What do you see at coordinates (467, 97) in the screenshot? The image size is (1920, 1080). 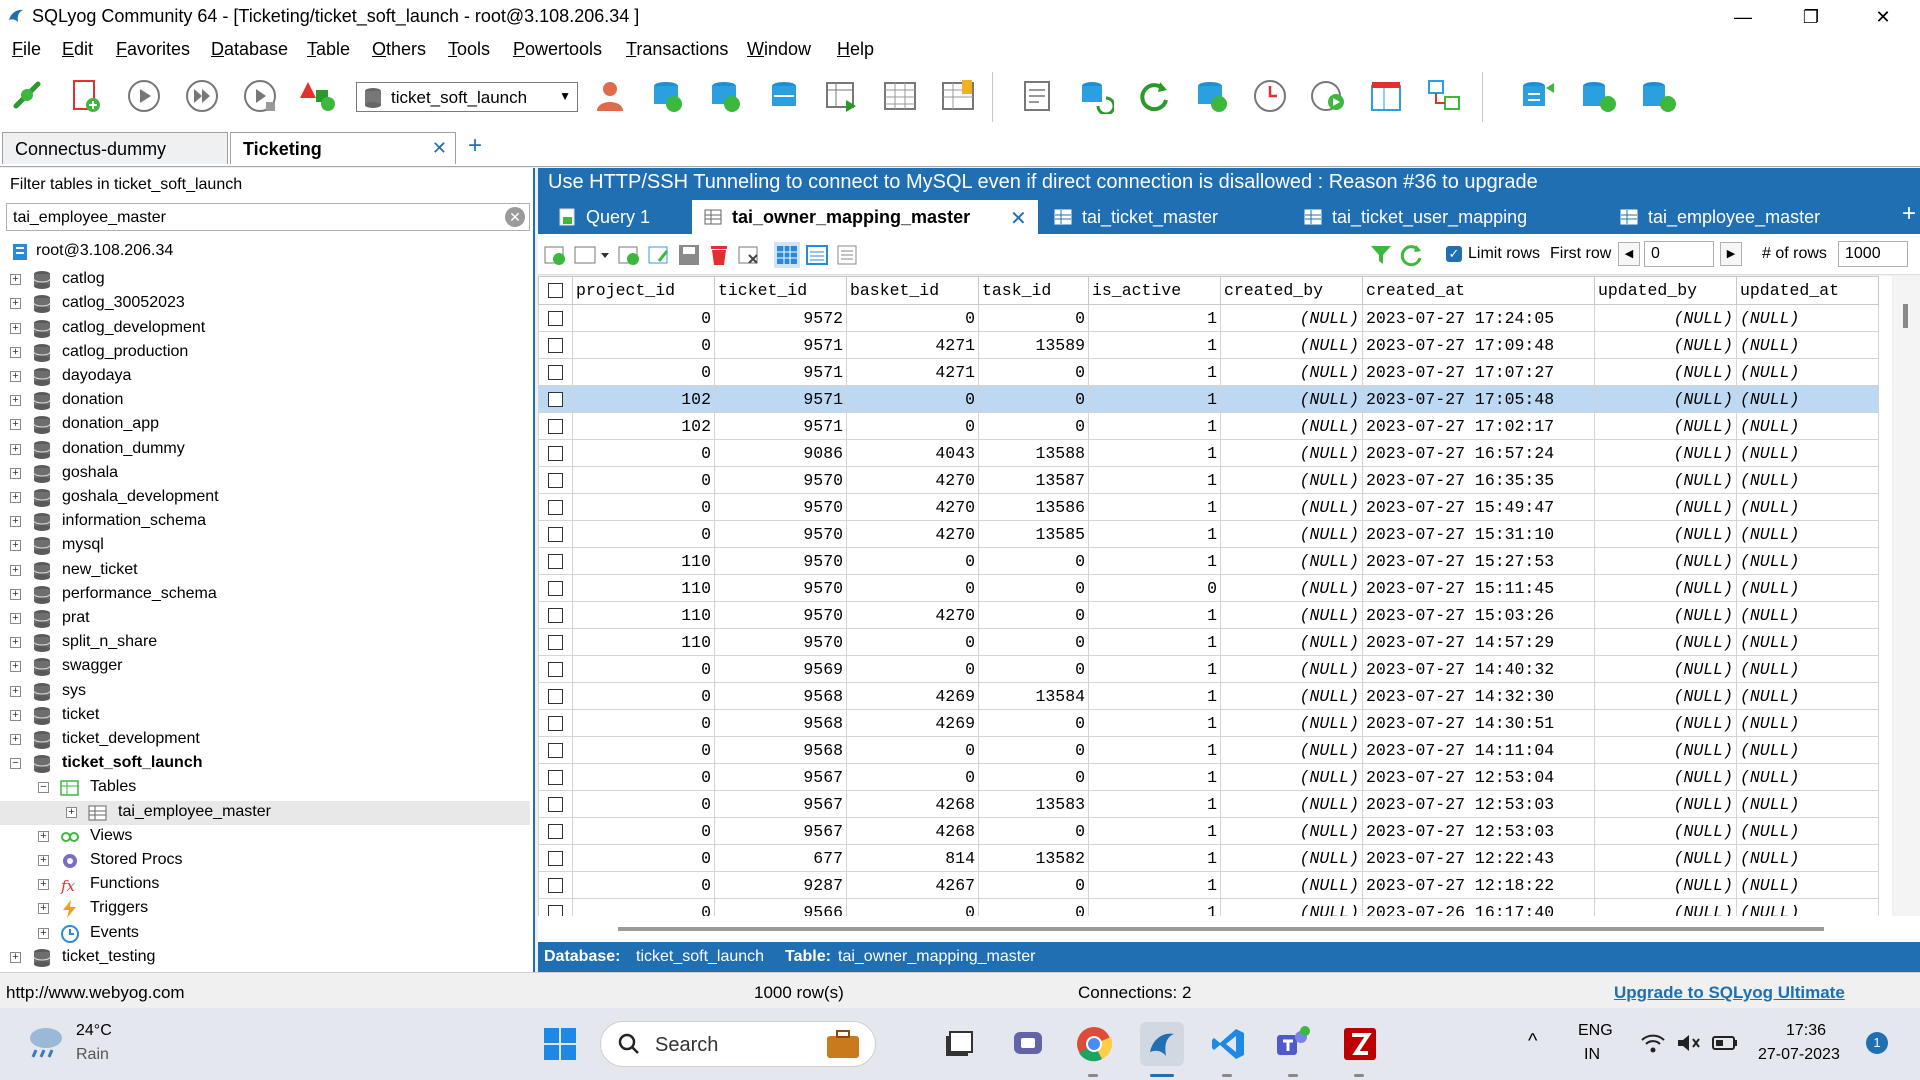 I see `database-select: ticket_soft_launch ▼` at bounding box center [467, 97].